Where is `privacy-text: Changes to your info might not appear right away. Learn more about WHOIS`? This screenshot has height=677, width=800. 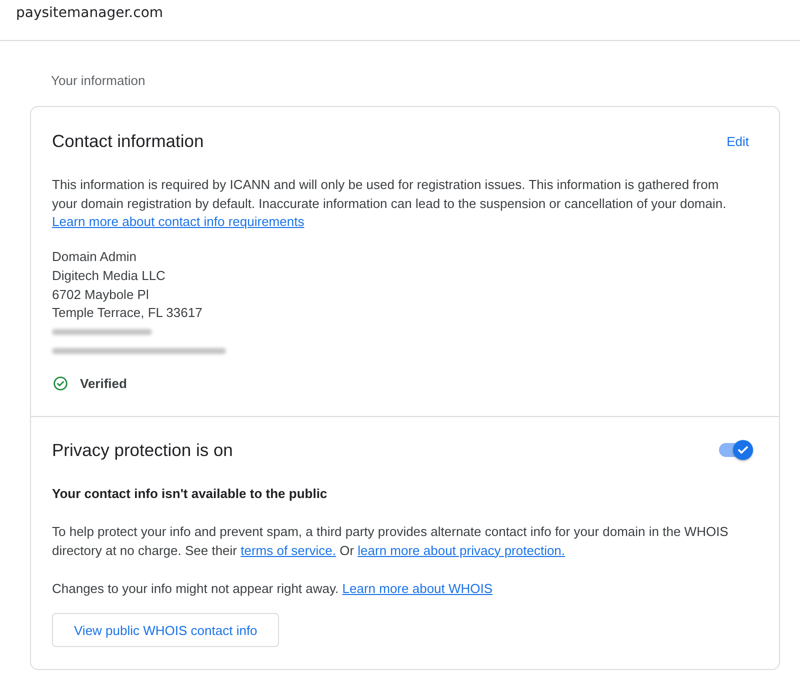 privacy-text: Changes to your info might not appear right away. Learn more about WHOIS is located at coordinates (273, 589).